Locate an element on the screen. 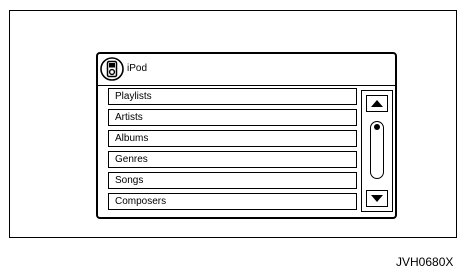  scrollbar is located at coordinates (377, 151).